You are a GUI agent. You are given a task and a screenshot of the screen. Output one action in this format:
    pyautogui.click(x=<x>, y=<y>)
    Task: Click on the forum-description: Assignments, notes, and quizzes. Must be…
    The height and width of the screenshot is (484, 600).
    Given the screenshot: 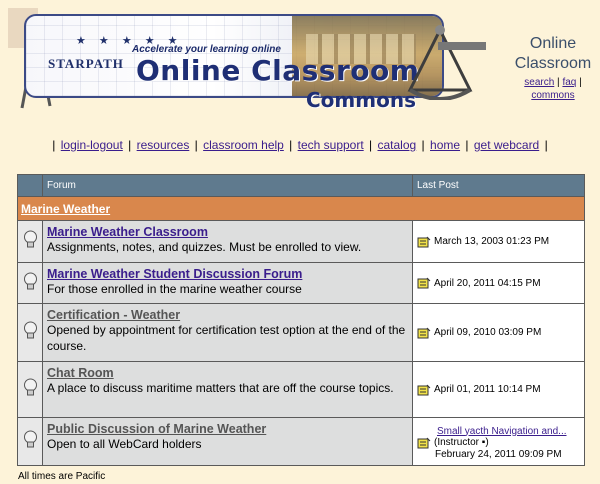 What is the action you would take?
    pyautogui.click(x=204, y=247)
    